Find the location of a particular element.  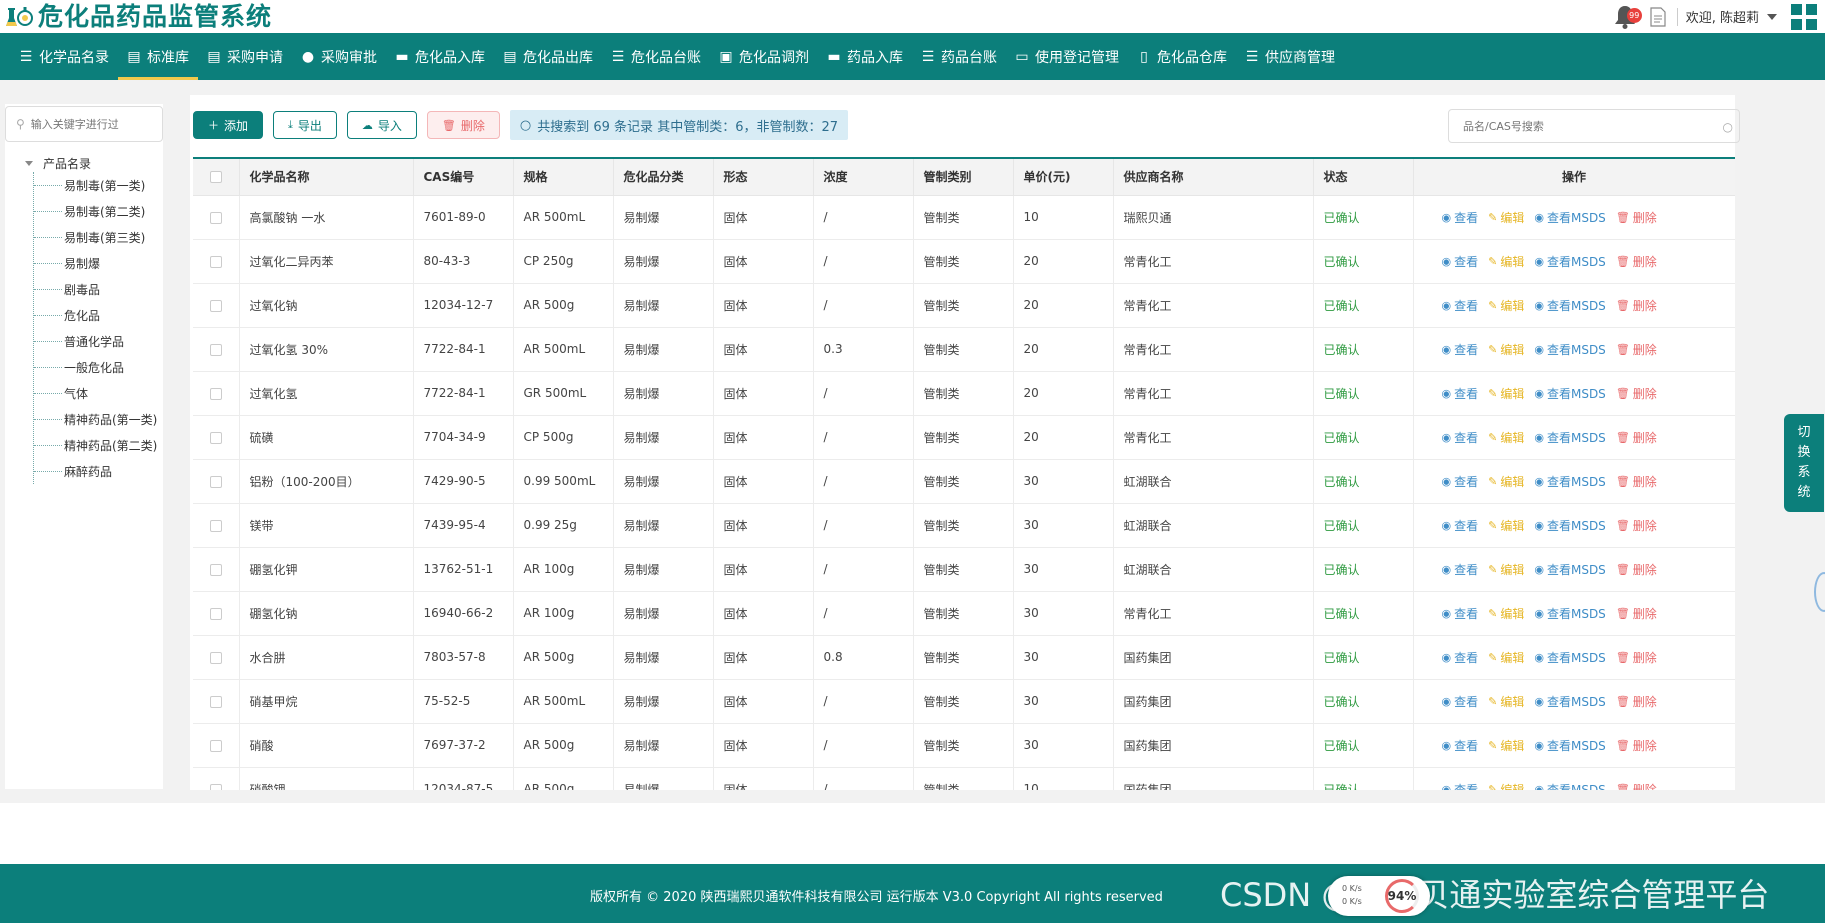

tree-item: 普通化学品 is located at coordinates (95, 341).